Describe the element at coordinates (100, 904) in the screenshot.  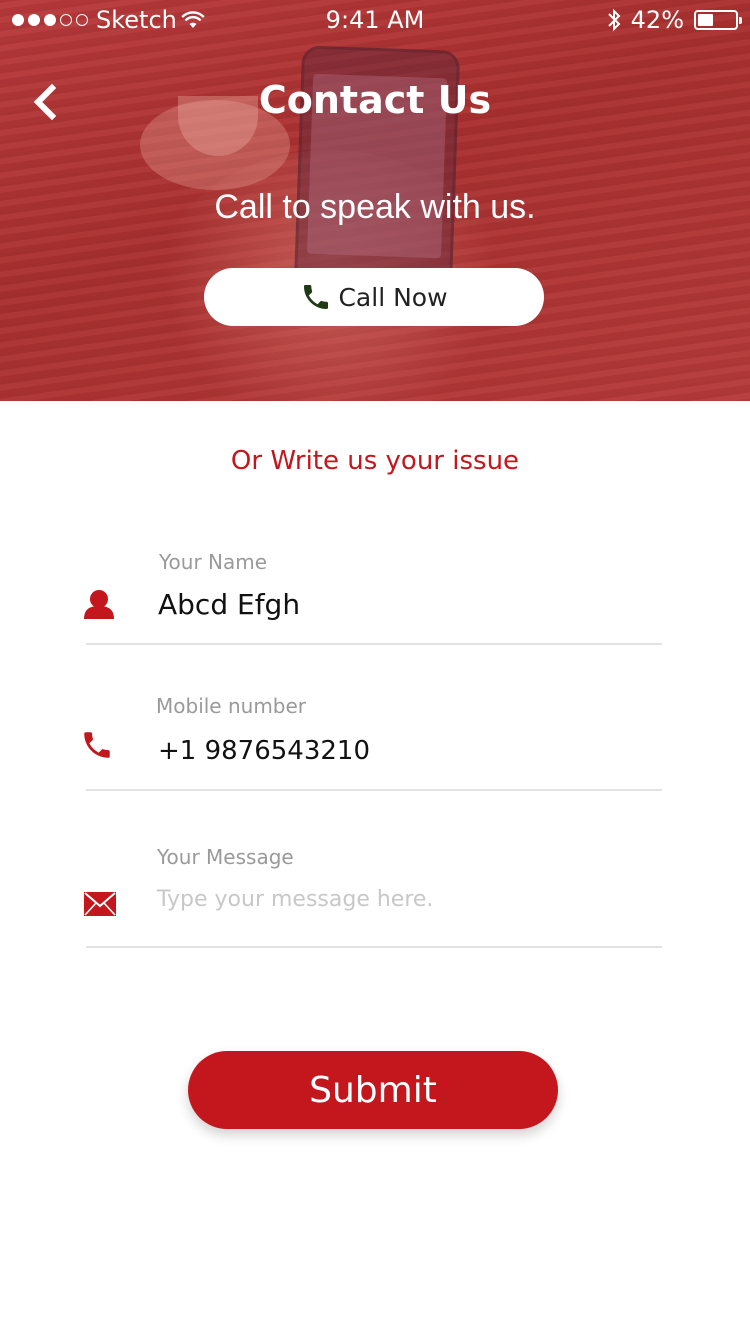
I see `envelope-icon` at that location.